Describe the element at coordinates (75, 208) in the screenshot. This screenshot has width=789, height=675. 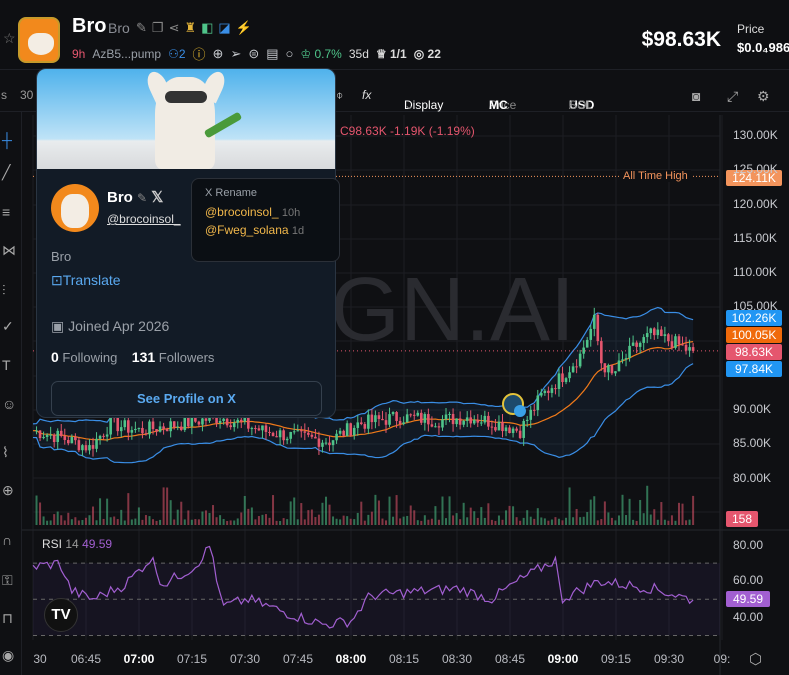
I see `profile-avatar` at that location.